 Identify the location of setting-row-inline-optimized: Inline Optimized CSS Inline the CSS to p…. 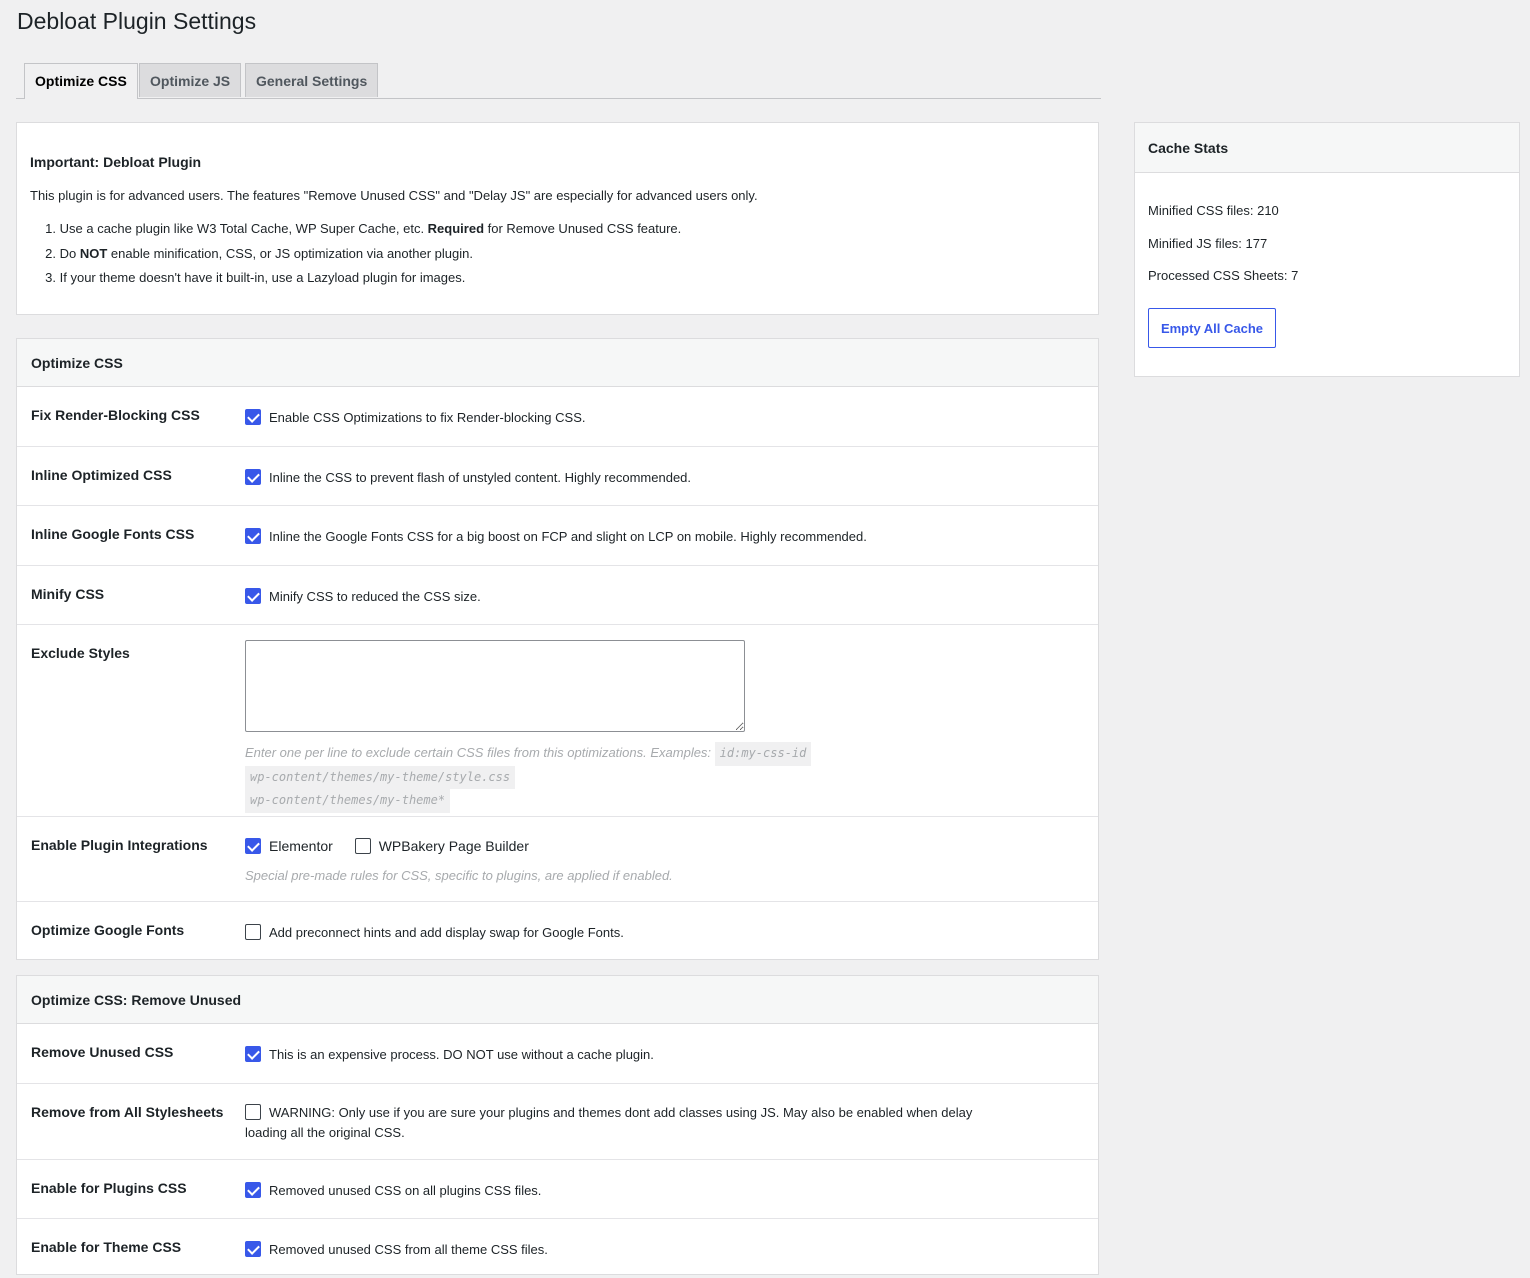
(557, 476).